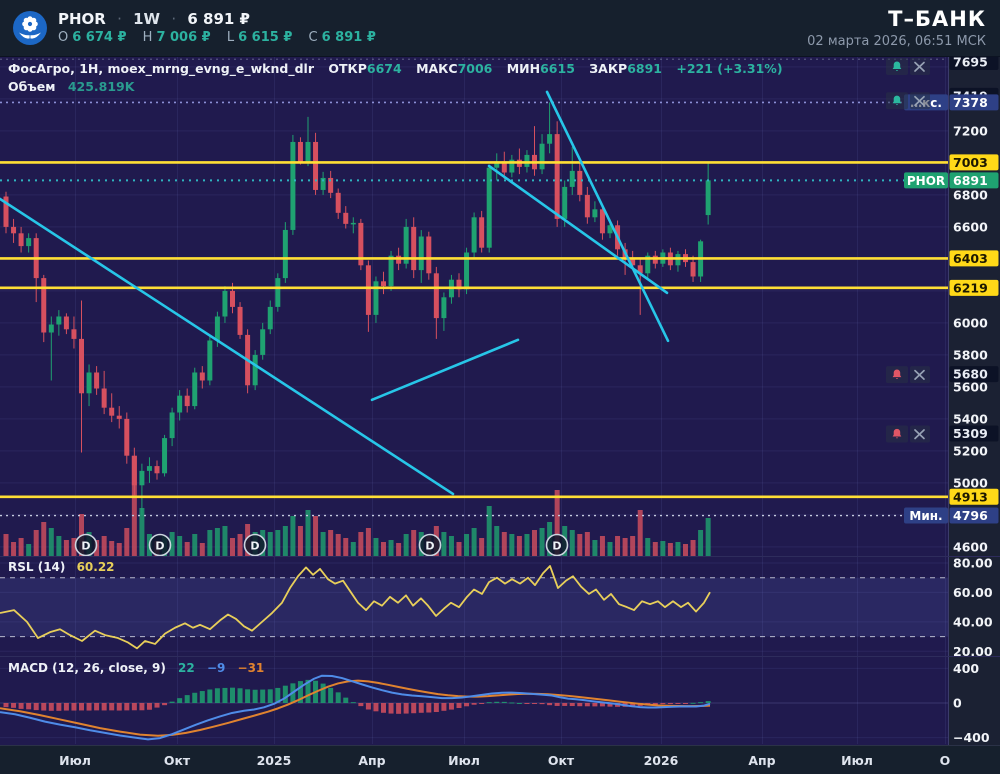 This screenshot has height=774, width=1000. I want to click on rsi-value: 60.22, so click(95, 567).